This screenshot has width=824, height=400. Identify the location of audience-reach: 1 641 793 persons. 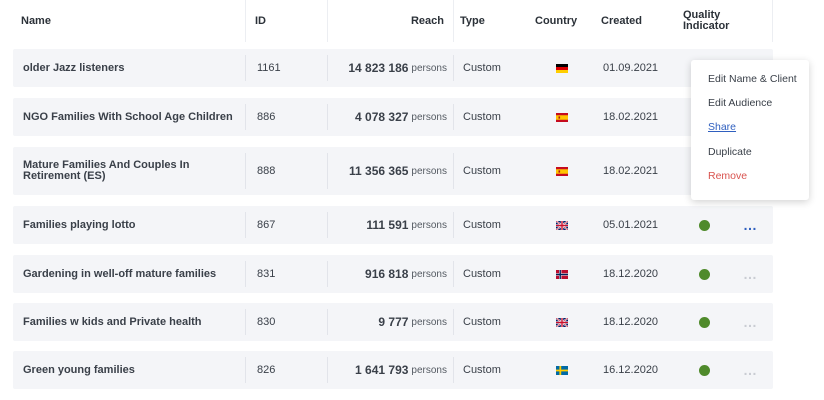
(388, 370).